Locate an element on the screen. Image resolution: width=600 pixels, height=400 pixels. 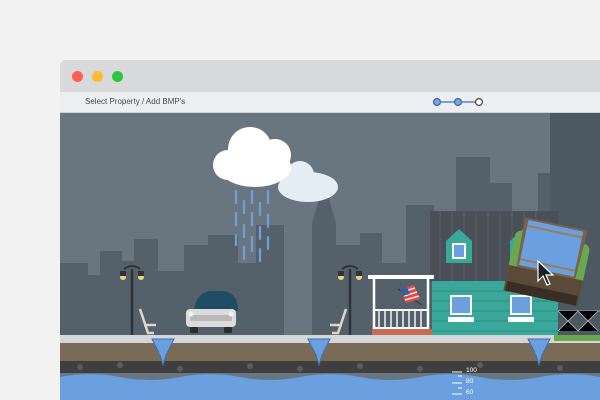
maximize-window-button is located at coordinates (117, 76).